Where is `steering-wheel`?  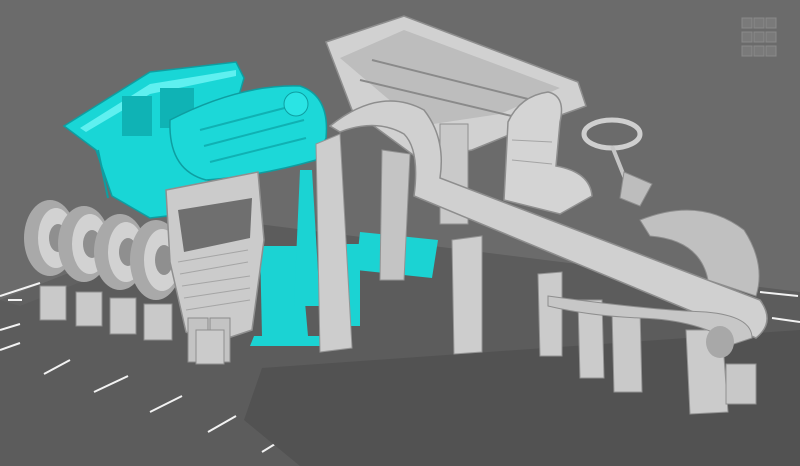 steering-wheel is located at coordinates (617, 162).